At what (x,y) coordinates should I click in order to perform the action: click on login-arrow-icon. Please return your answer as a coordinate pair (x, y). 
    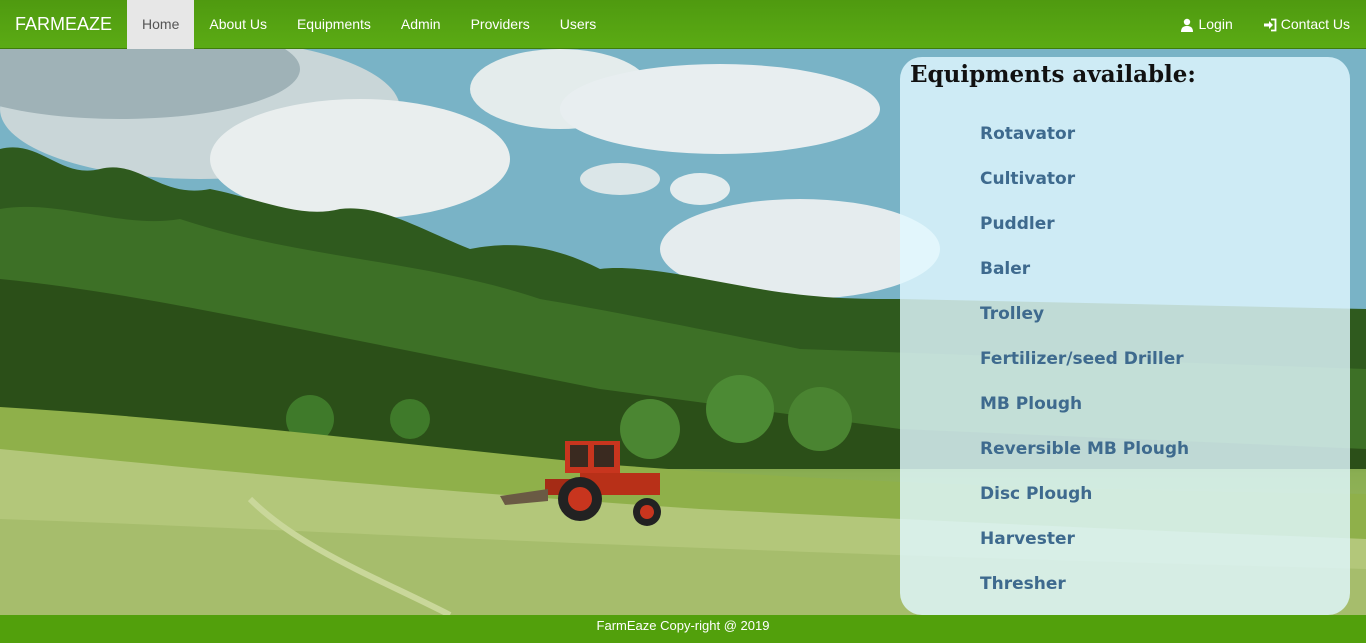
    Looking at the image, I should click on (1270, 24).